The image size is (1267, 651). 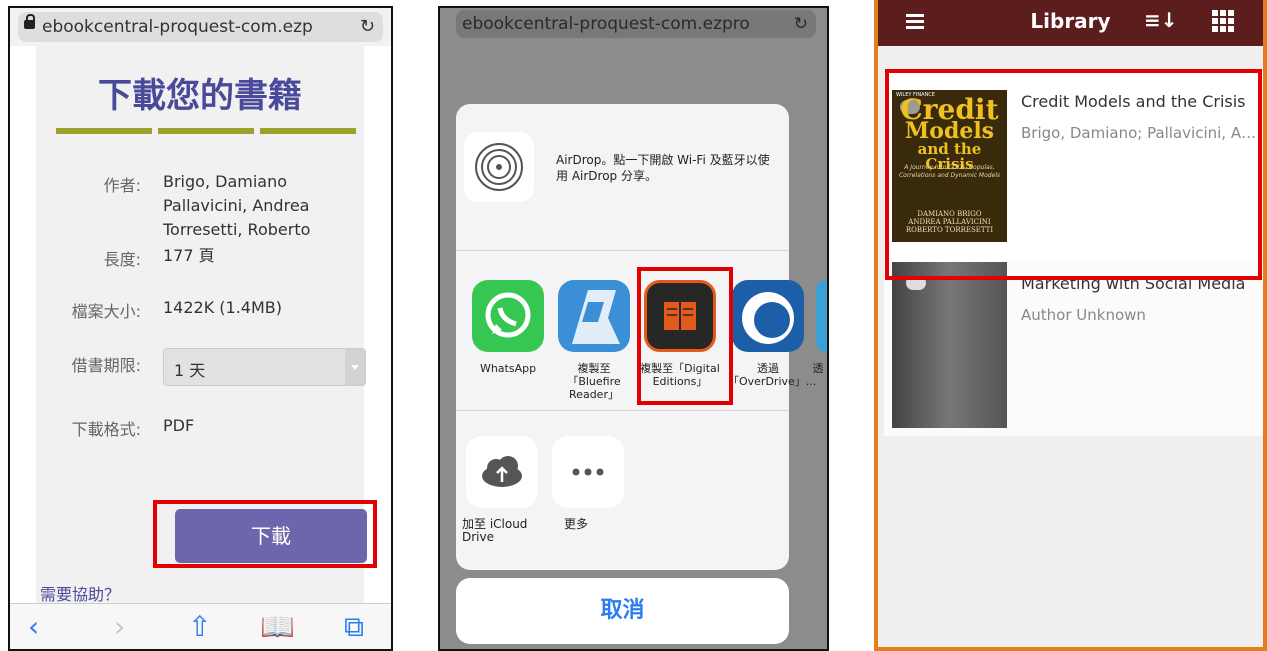 I want to click on whatsapp-icon, so click(x=508, y=316).